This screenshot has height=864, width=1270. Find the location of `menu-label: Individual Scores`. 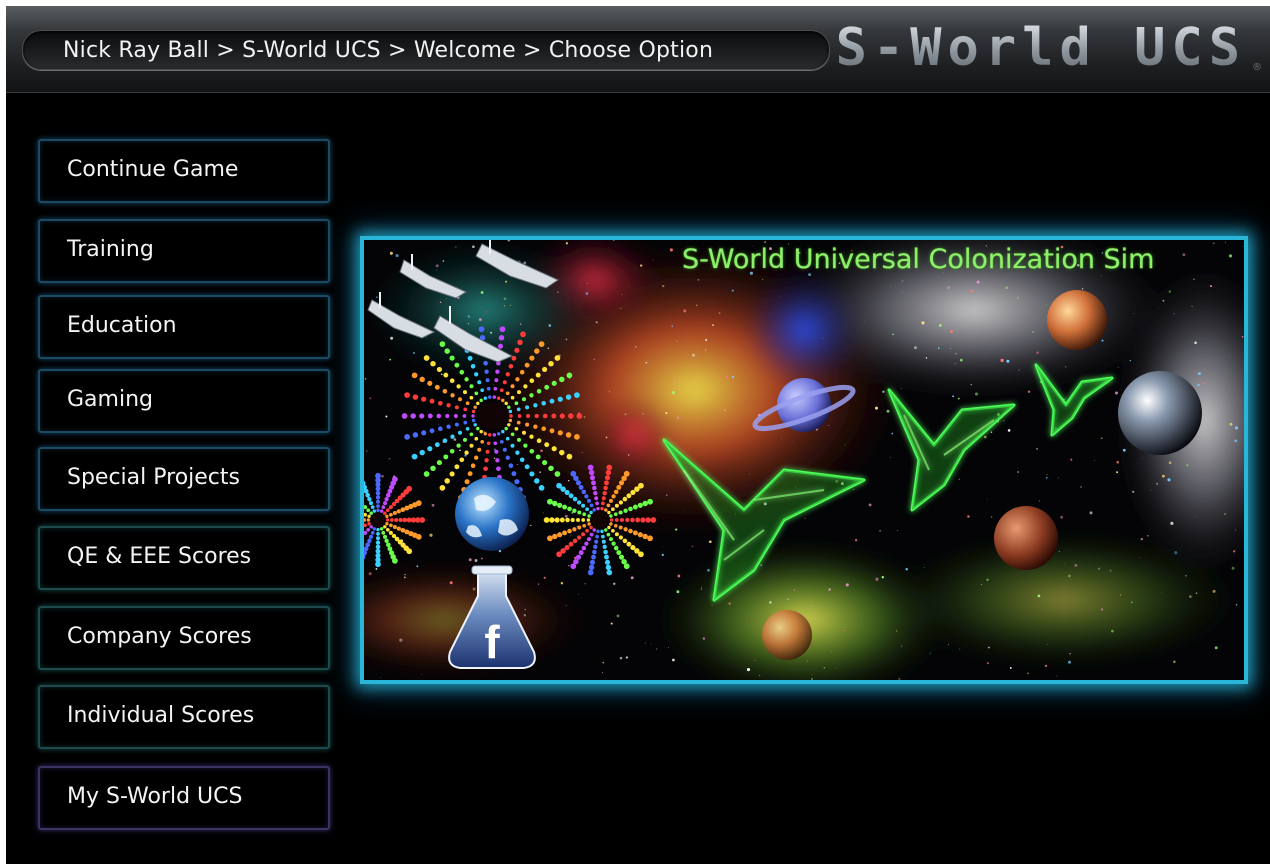

menu-label: Individual Scores is located at coordinates (161, 715).